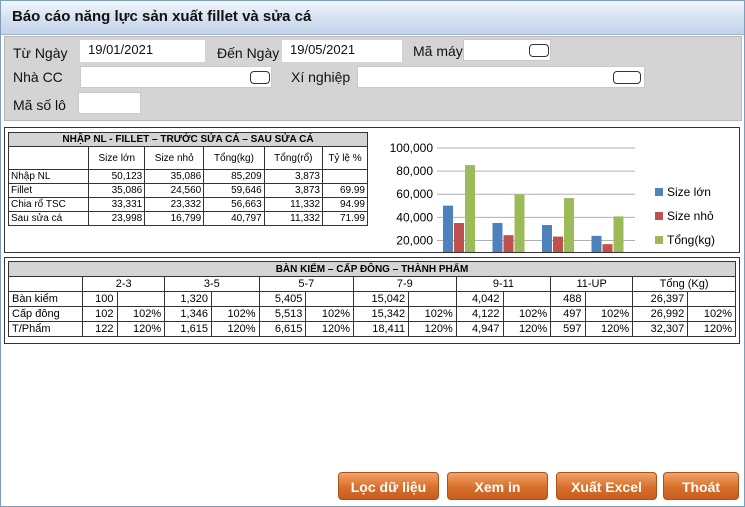  I want to click on table-cell: 24,560, so click(174, 190).